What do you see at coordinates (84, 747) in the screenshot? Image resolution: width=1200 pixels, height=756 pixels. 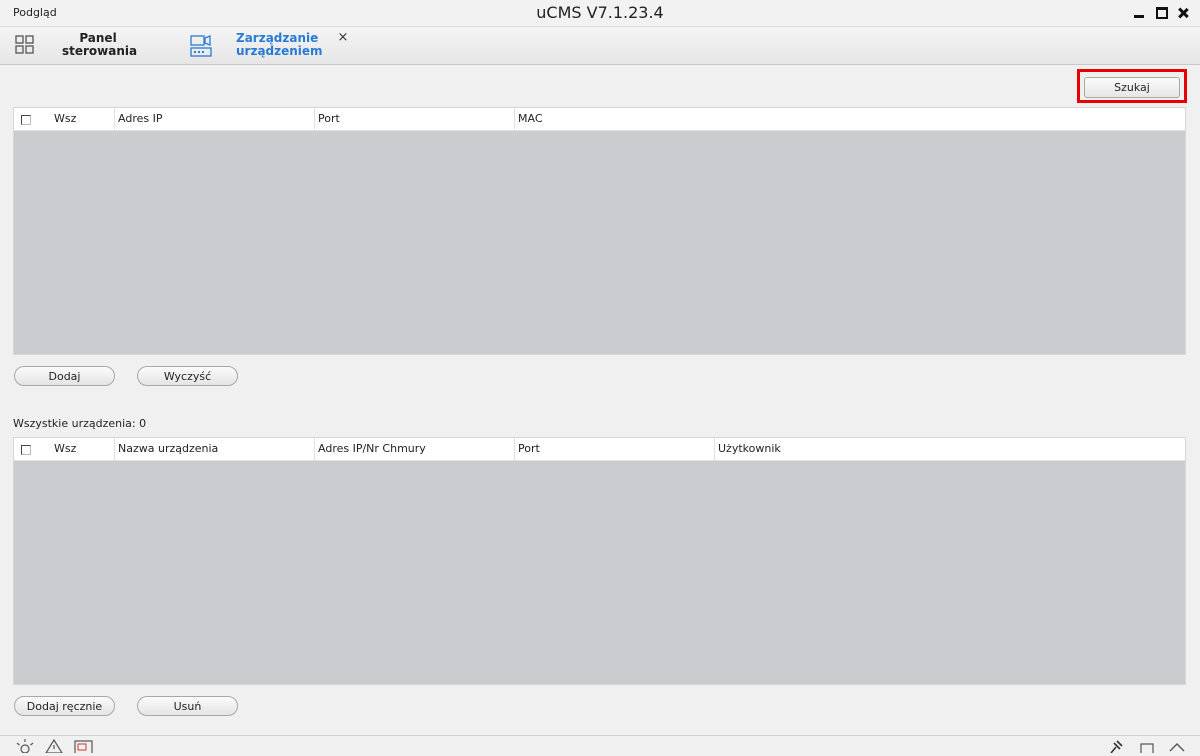 I see `image-icon` at bounding box center [84, 747].